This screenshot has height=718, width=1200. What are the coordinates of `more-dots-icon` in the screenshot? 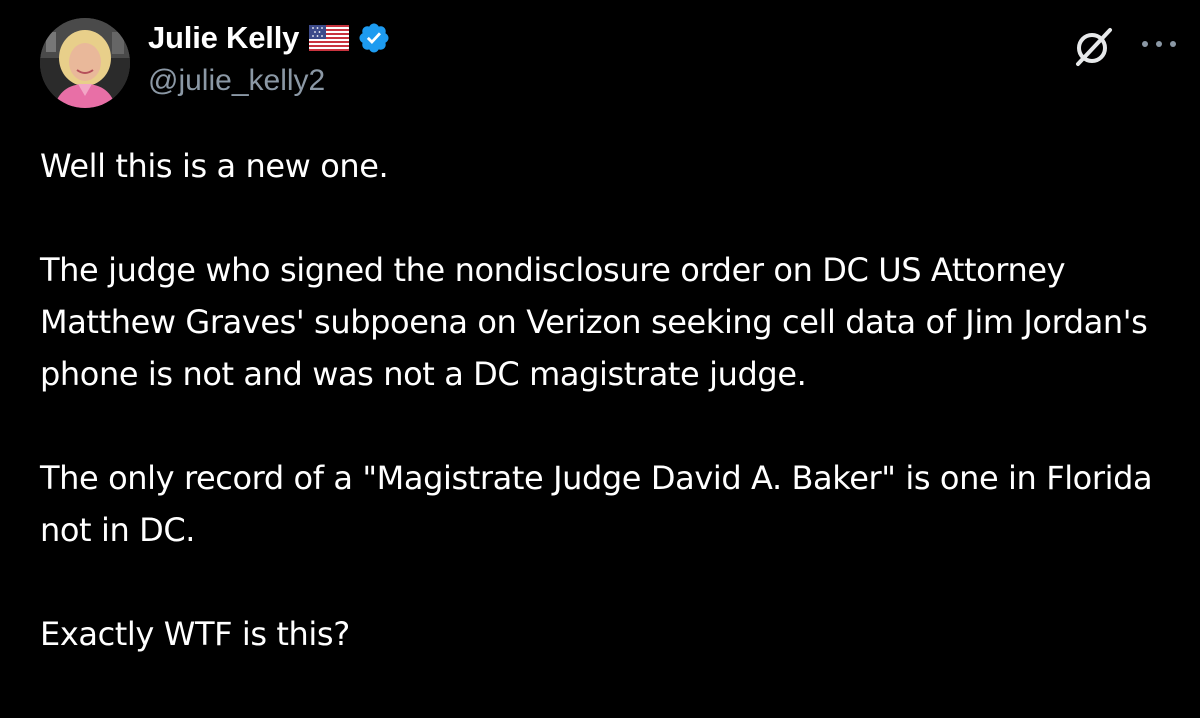 It's located at (1159, 44).